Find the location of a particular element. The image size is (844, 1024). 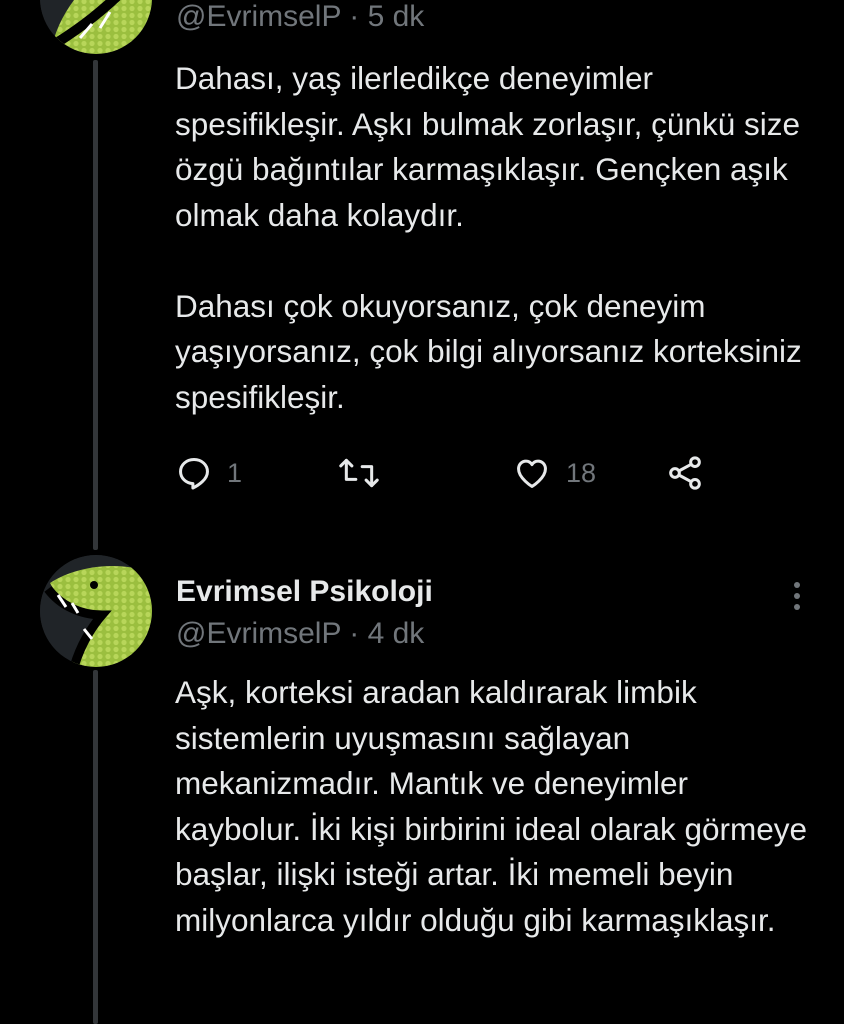

thread-line-top is located at coordinates (95, 305).